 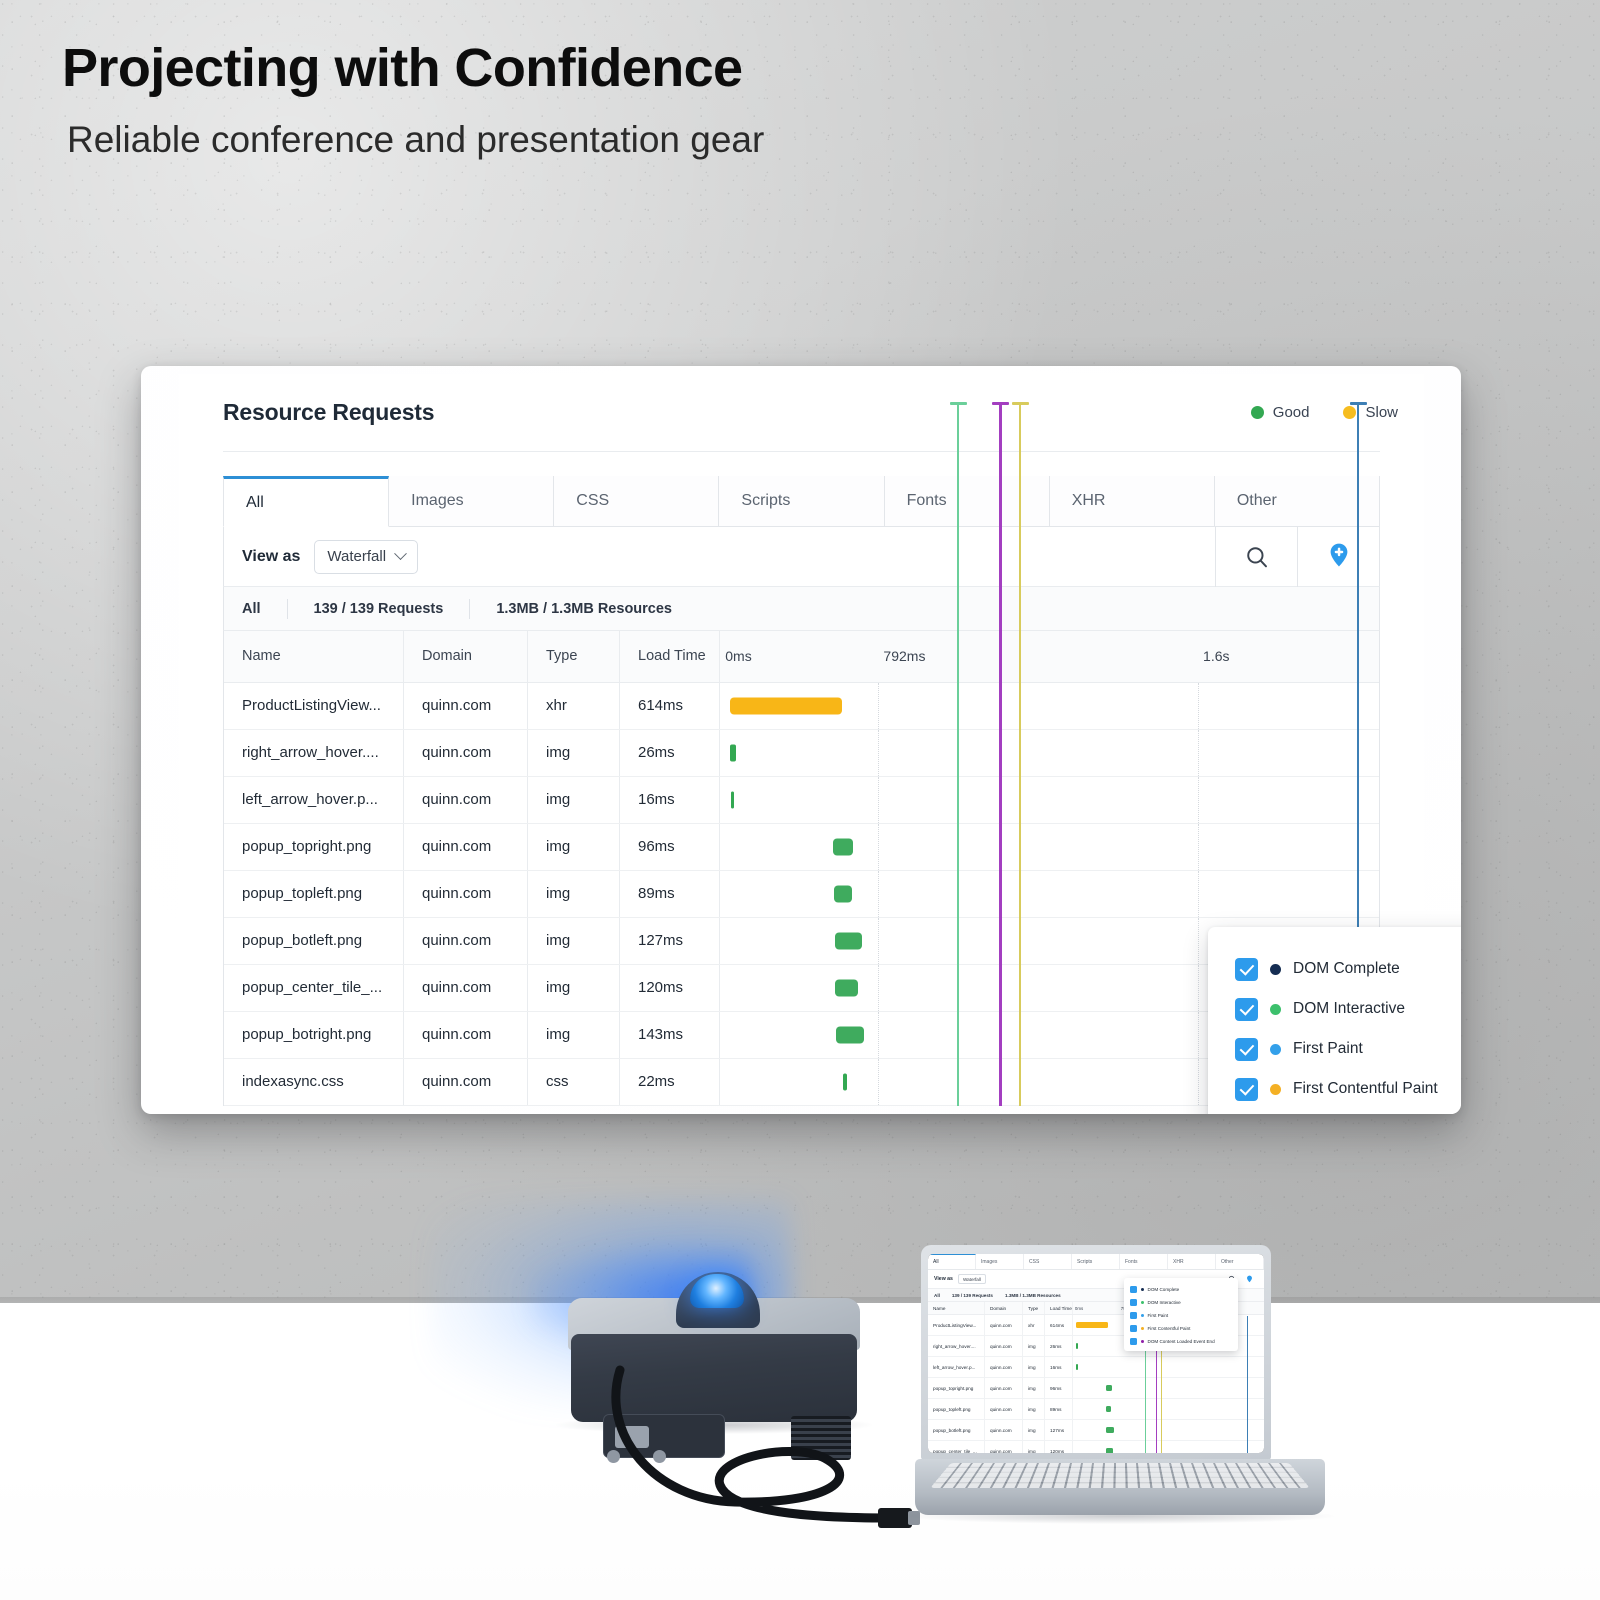 What do you see at coordinates (1000, 1261) in the screenshot?
I see `mini-tab: Images` at bounding box center [1000, 1261].